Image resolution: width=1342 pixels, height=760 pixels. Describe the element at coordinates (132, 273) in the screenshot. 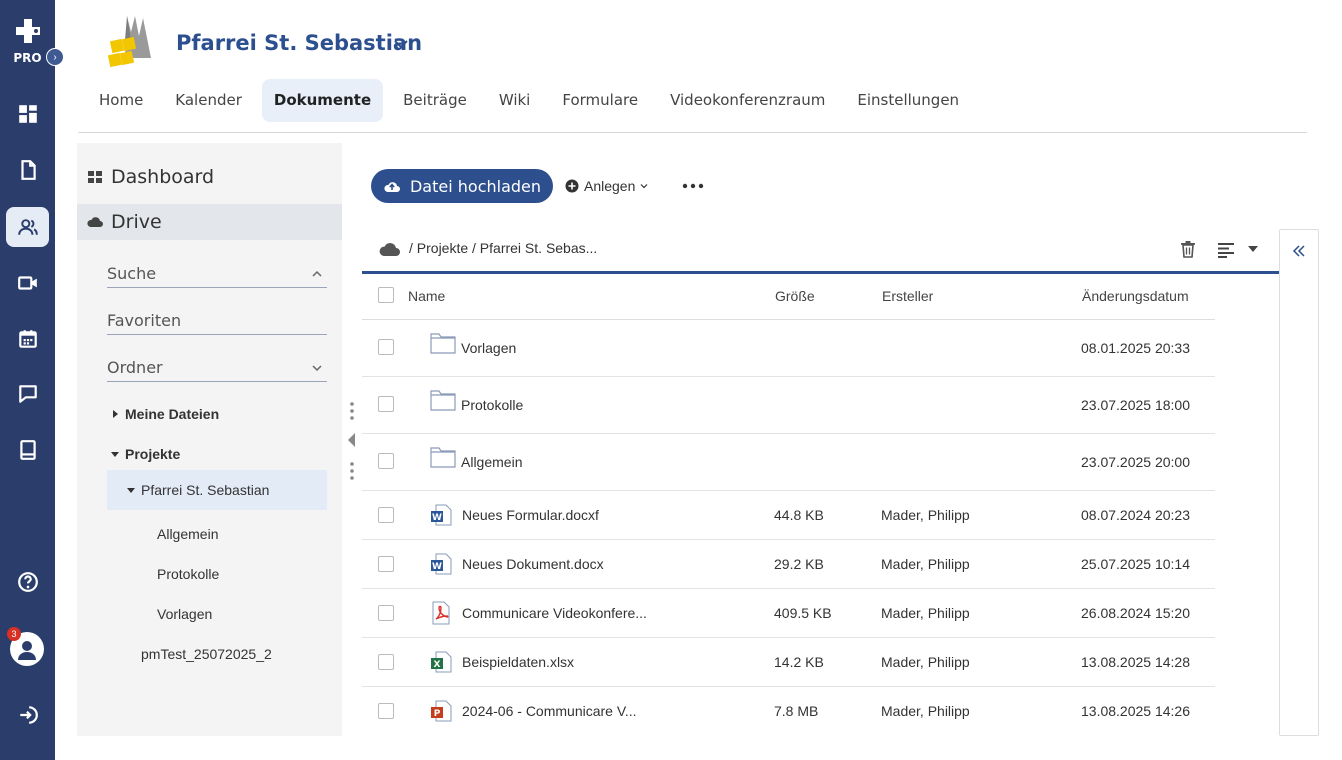

I see `search-section-label: Suche` at that location.